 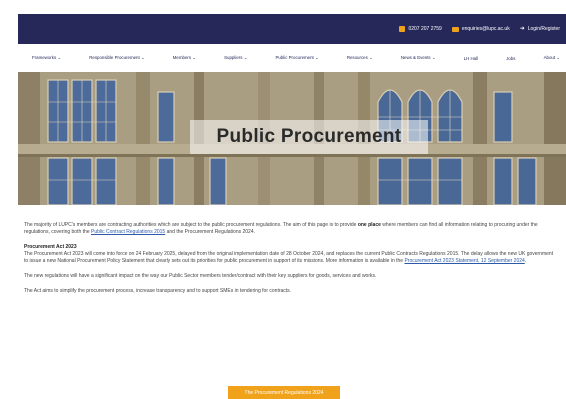 What do you see at coordinates (418, 58) in the screenshot?
I see `nav-item-news-events: News & Events ⌄` at bounding box center [418, 58].